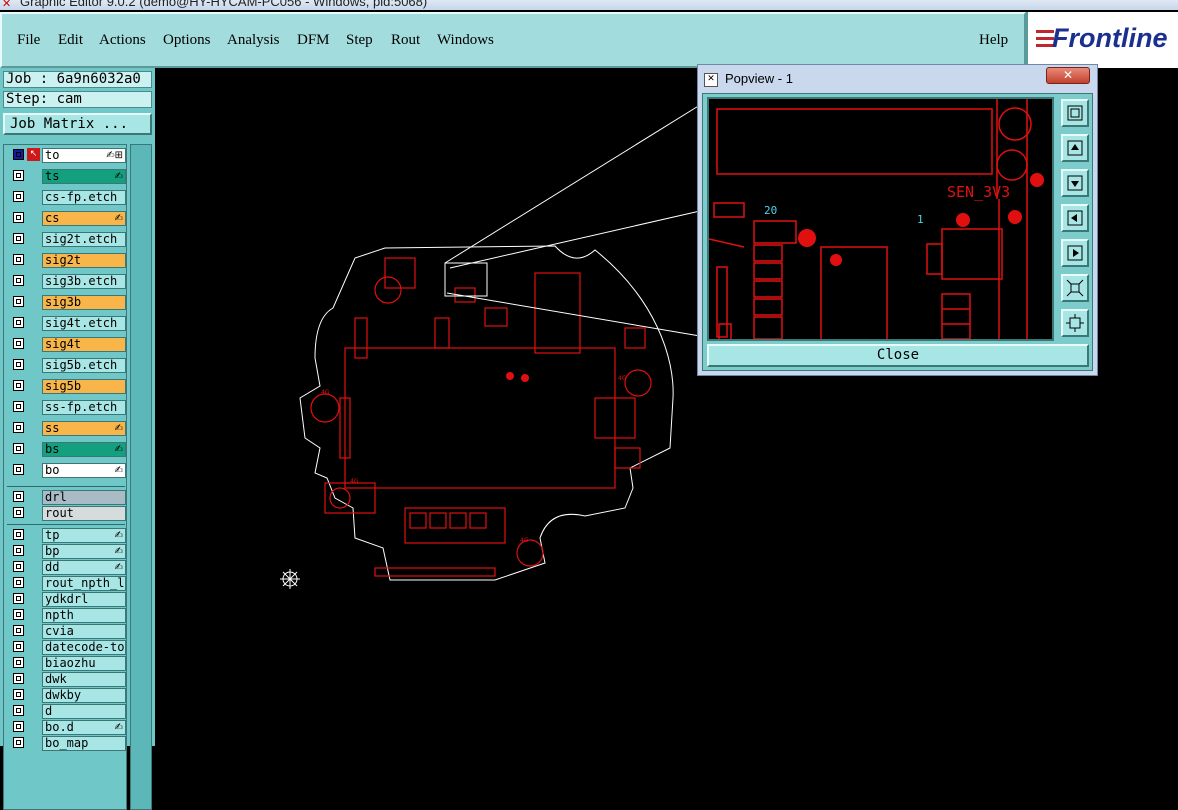  What do you see at coordinates (84, 176) in the screenshot?
I see `layer-name: ts ✍` at bounding box center [84, 176].